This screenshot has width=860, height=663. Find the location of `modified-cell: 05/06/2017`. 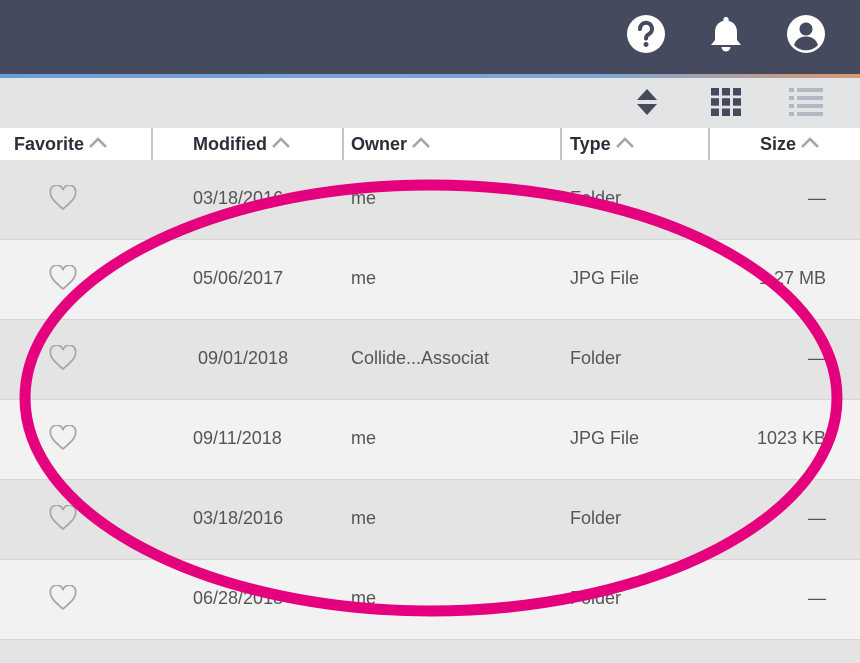

modified-cell: 05/06/2017 is located at coordinates (238, 278).